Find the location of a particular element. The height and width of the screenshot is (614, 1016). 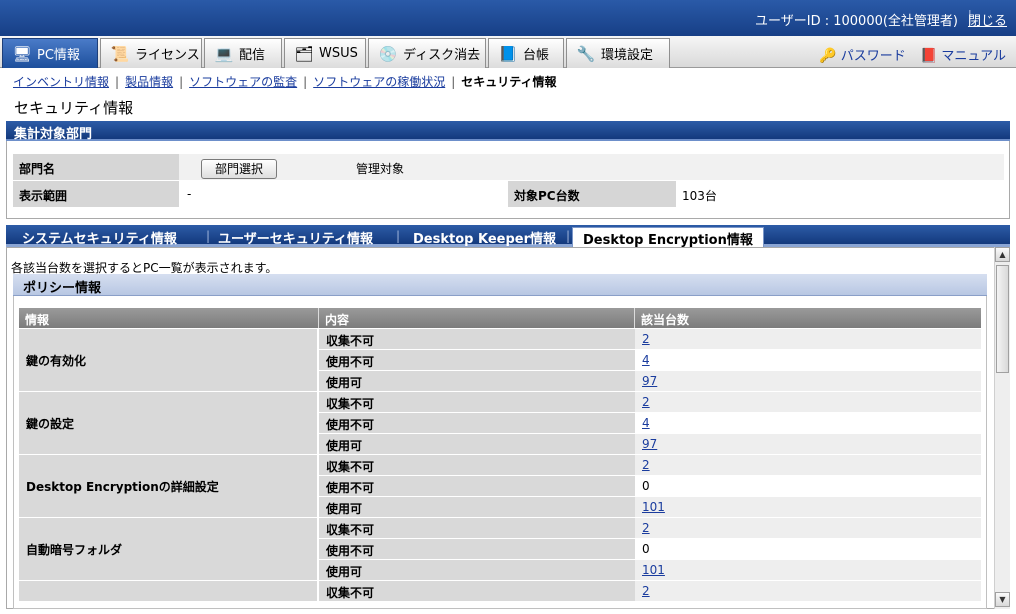

vertical-scrollbar: ▲ ▼ is located at coordinates (1002, 428).